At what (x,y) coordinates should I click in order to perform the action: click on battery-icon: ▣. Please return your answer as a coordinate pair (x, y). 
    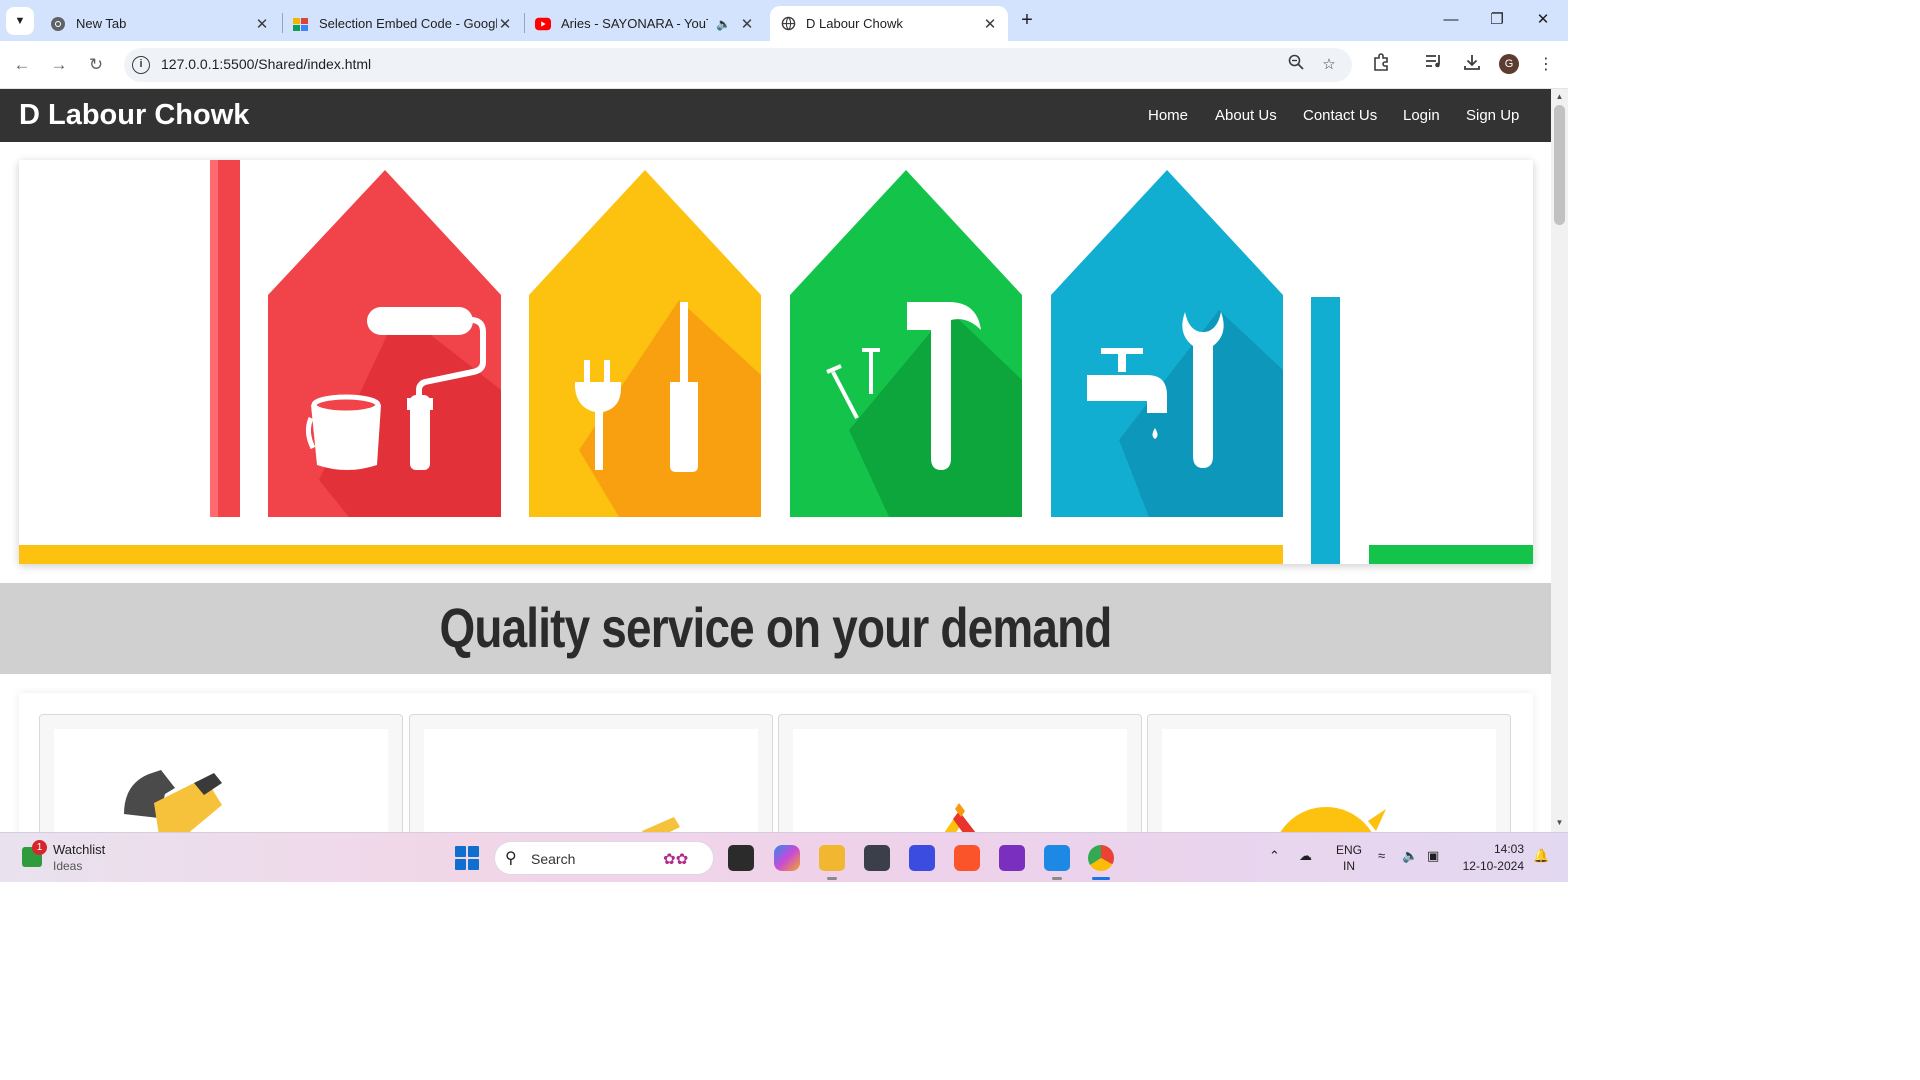
    Looking at the image, I should click on (1433, 856).